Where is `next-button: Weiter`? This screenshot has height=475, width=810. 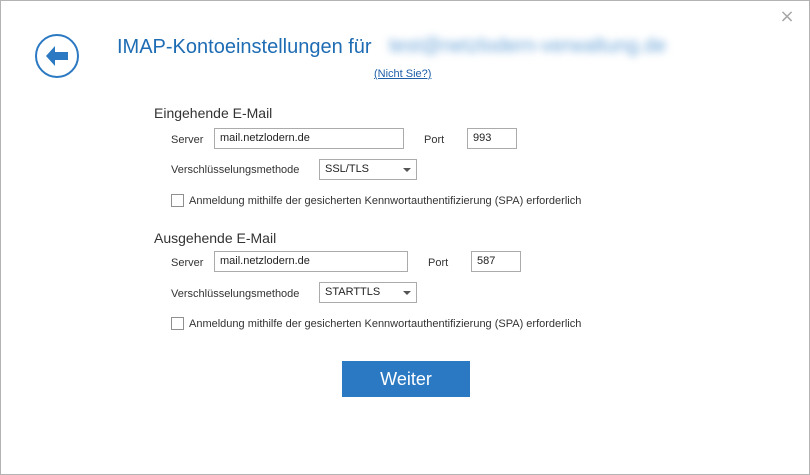
next-button: Weiter is located at coordinates (406, 379).